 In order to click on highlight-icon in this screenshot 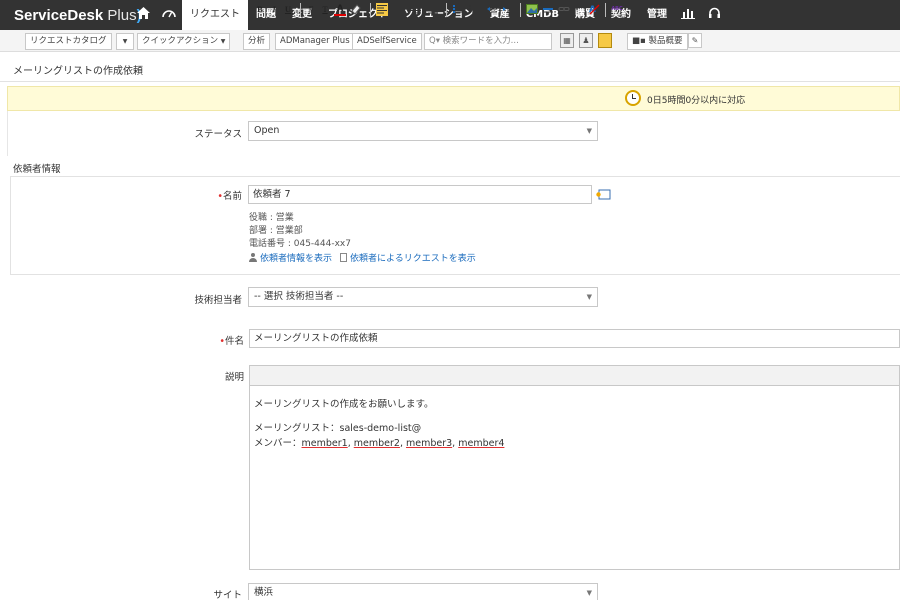, I will do `click(356, 9)`.